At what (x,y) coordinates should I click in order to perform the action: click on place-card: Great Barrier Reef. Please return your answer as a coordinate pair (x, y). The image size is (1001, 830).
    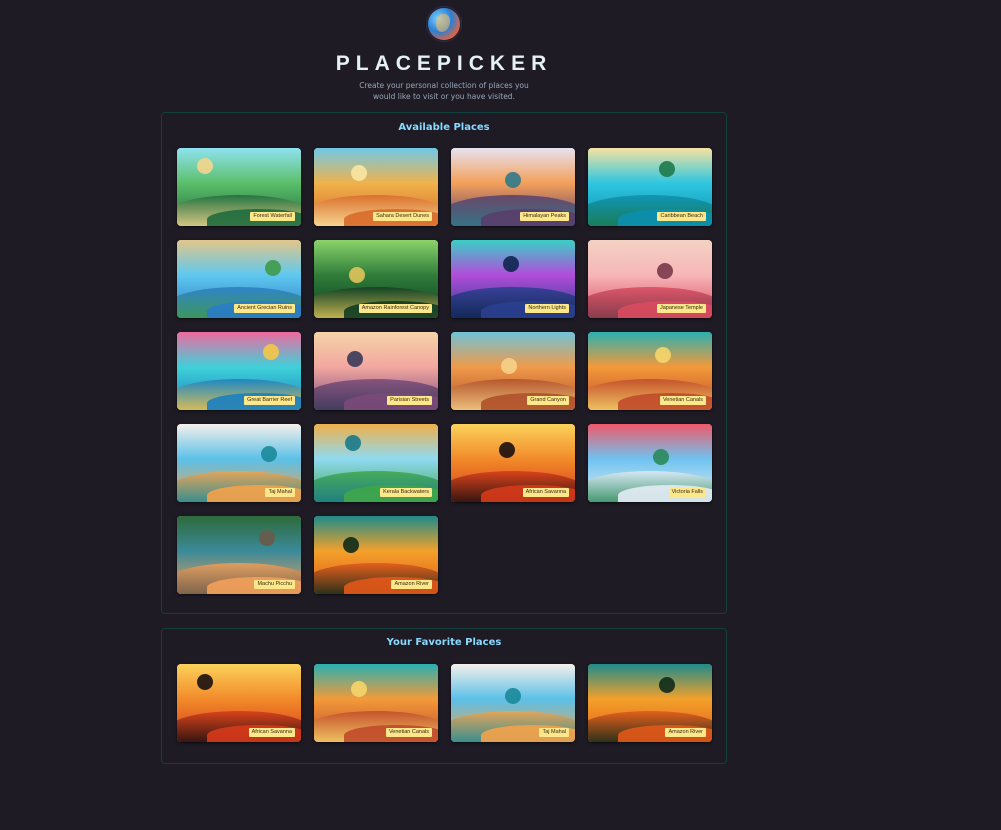
    Looking at the image, I should click on (239, 371).